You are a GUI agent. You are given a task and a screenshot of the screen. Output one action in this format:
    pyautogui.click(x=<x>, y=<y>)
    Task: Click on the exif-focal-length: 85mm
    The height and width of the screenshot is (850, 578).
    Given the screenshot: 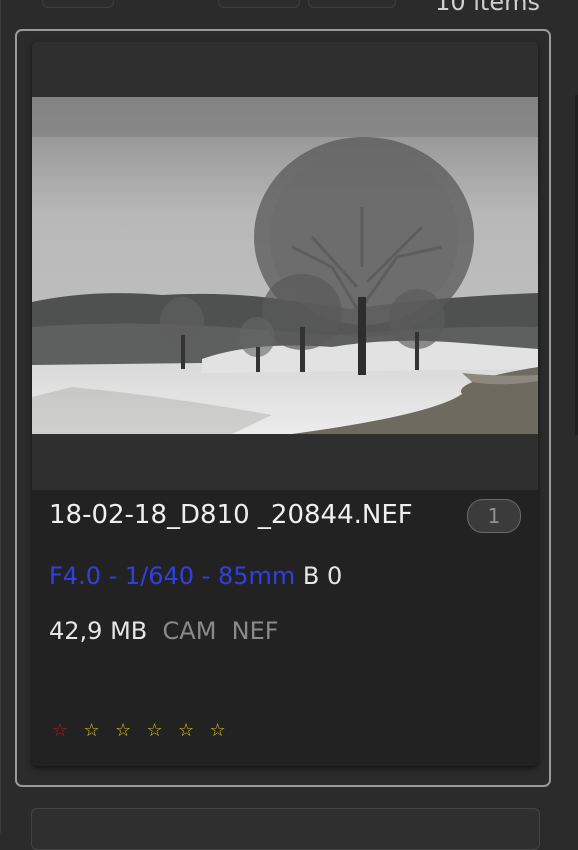 What is the action you would take?
    pyautogui.click(x=256, y=576)
    